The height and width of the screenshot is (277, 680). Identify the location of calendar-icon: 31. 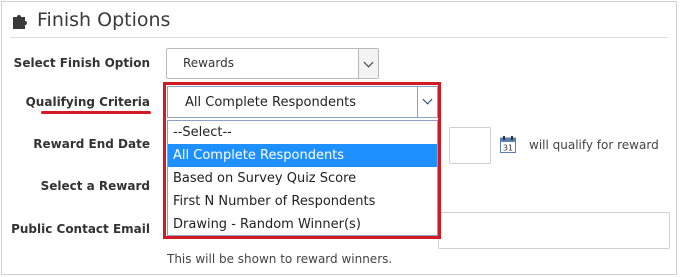
(508, 144).